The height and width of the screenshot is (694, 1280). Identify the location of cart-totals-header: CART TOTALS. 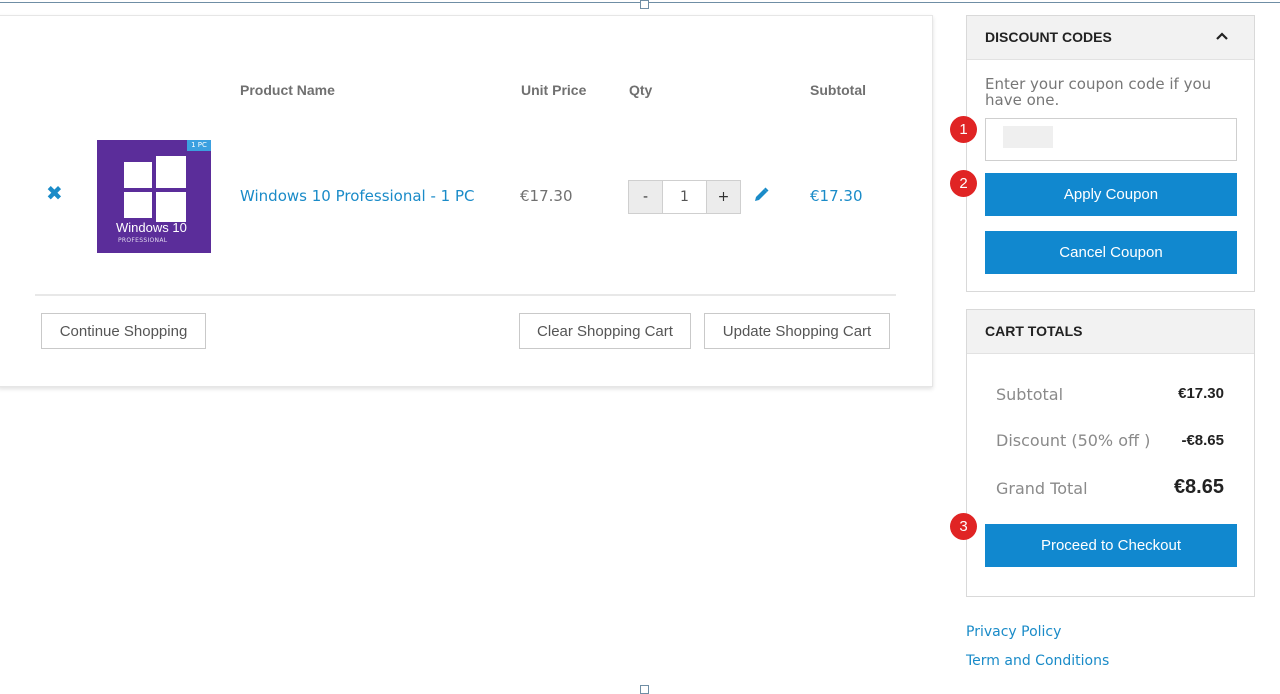
(1110, 332).